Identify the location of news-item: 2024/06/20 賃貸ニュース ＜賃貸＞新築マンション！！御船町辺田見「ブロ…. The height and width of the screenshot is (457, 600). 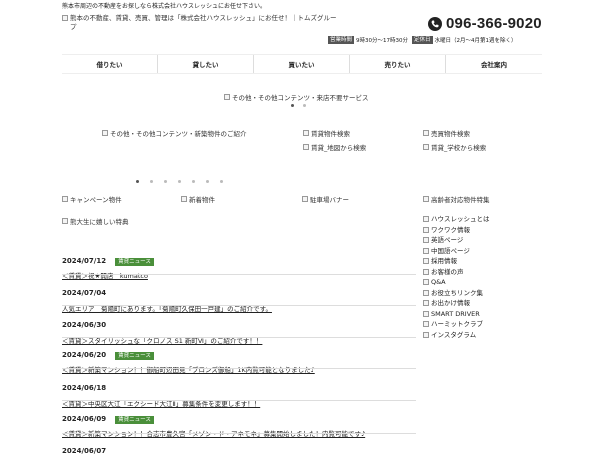
(239, 358).